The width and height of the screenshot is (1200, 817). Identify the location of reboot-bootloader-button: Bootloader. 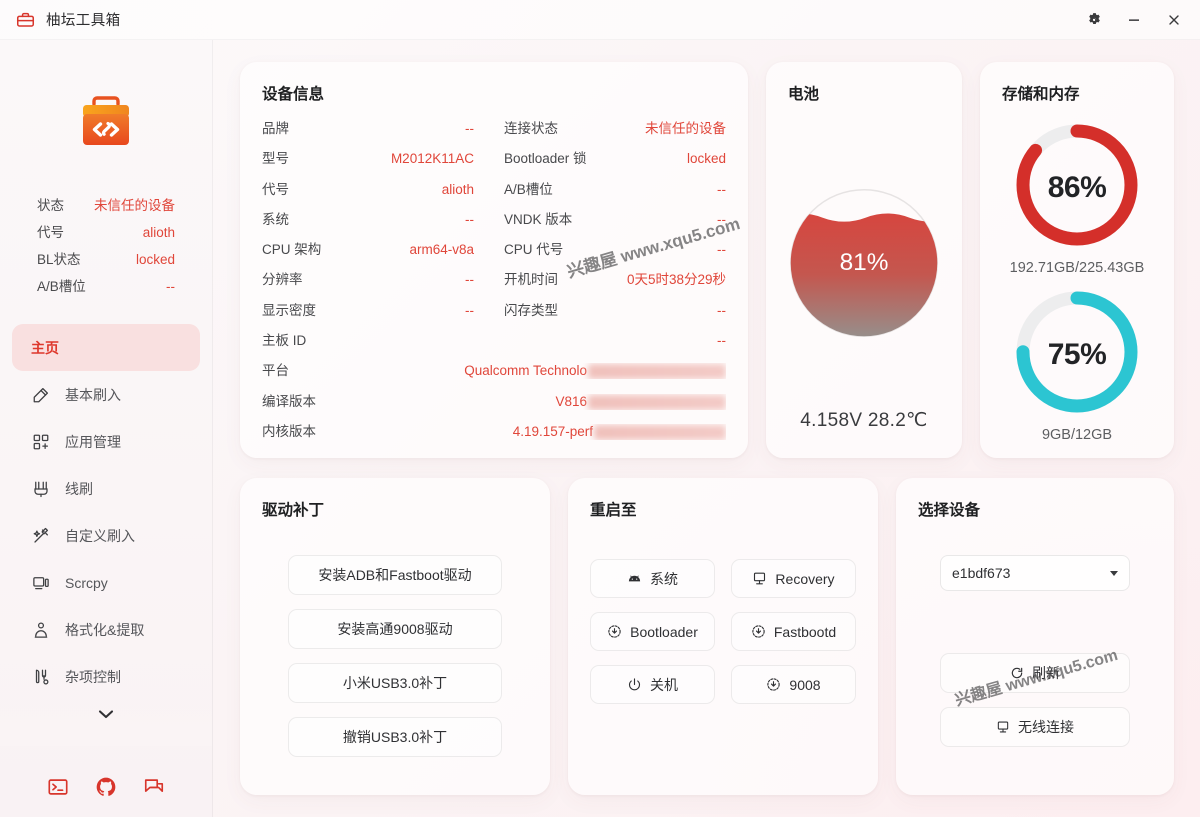
(652, 631).